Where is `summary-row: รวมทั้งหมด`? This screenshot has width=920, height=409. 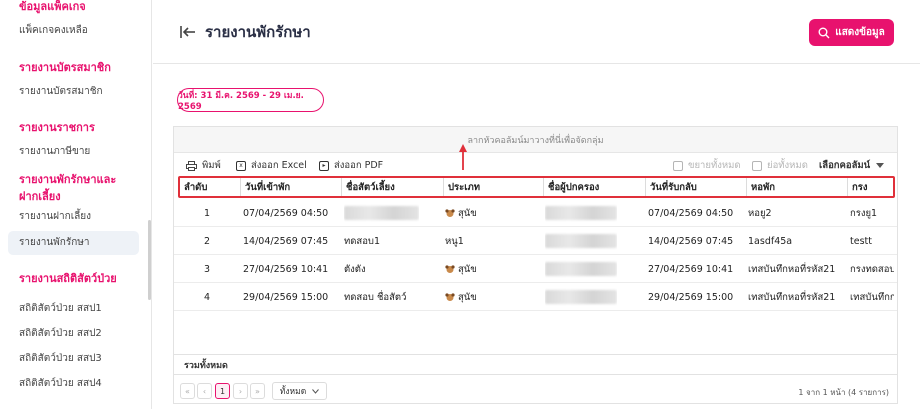
summary-row: รวมทั้งหมด is located at coordinates (535, 364).